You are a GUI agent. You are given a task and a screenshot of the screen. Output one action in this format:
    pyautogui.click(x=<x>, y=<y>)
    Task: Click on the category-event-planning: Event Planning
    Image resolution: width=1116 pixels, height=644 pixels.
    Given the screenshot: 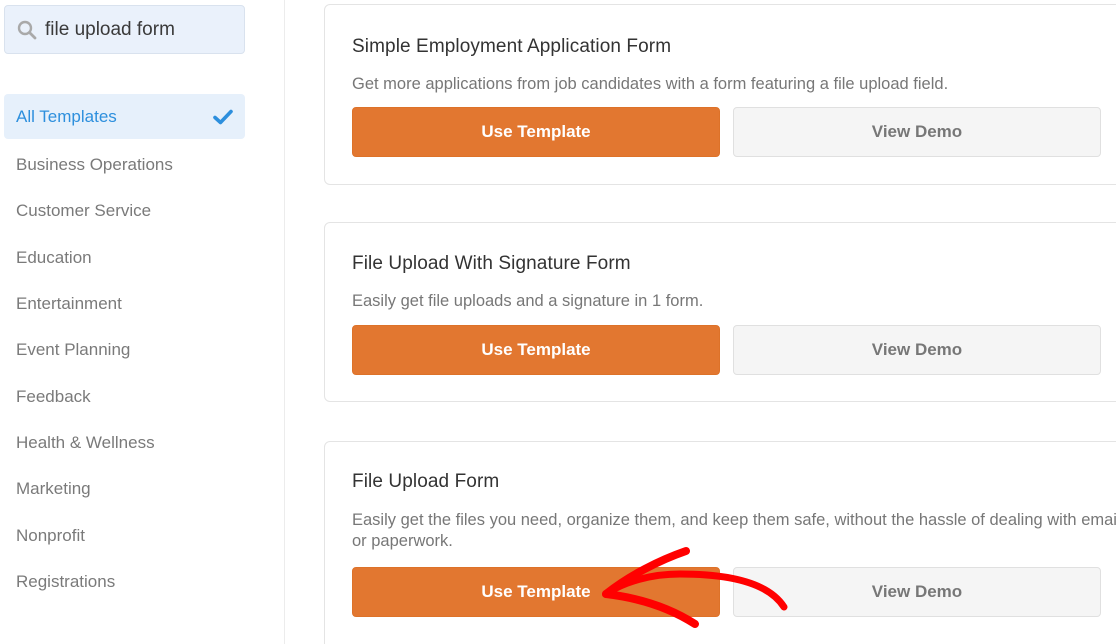 What is the action you would take?
    pyautogui.click(x=142, y=350)
    